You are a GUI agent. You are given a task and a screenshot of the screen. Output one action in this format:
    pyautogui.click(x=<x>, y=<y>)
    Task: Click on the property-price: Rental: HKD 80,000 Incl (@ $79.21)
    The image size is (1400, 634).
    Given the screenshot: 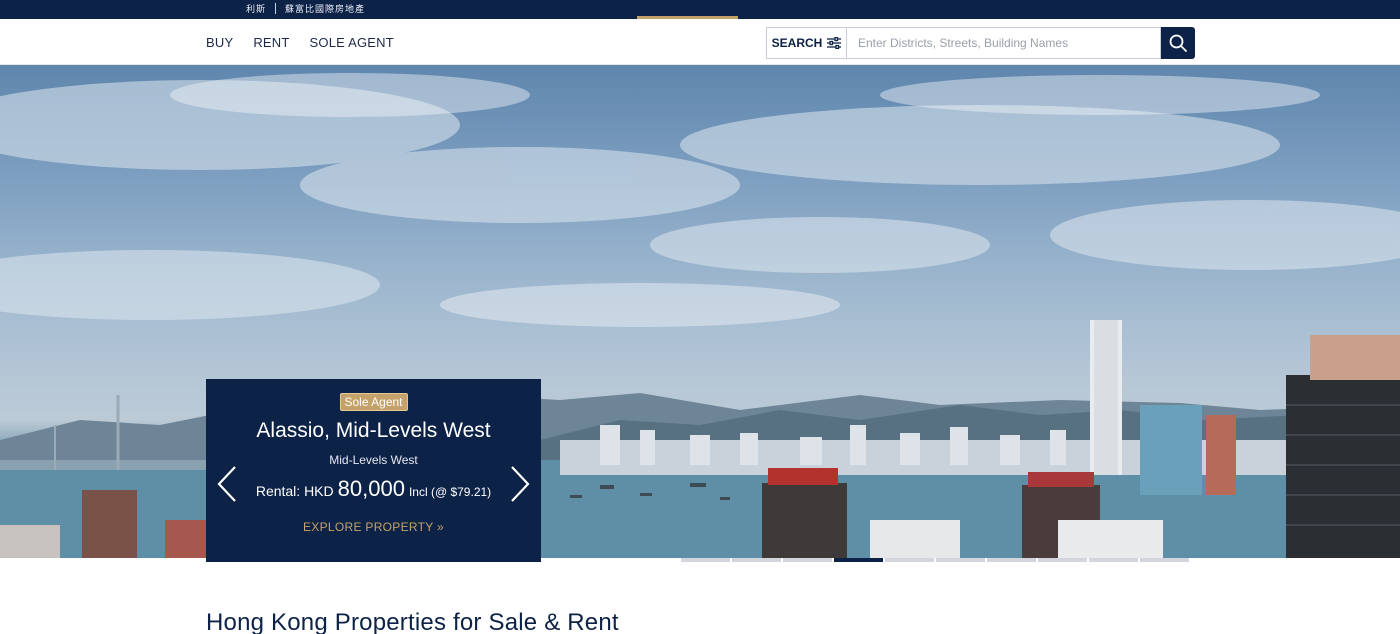 What is the action you would take?
    pyautogui.click(x=373, y=489)
    